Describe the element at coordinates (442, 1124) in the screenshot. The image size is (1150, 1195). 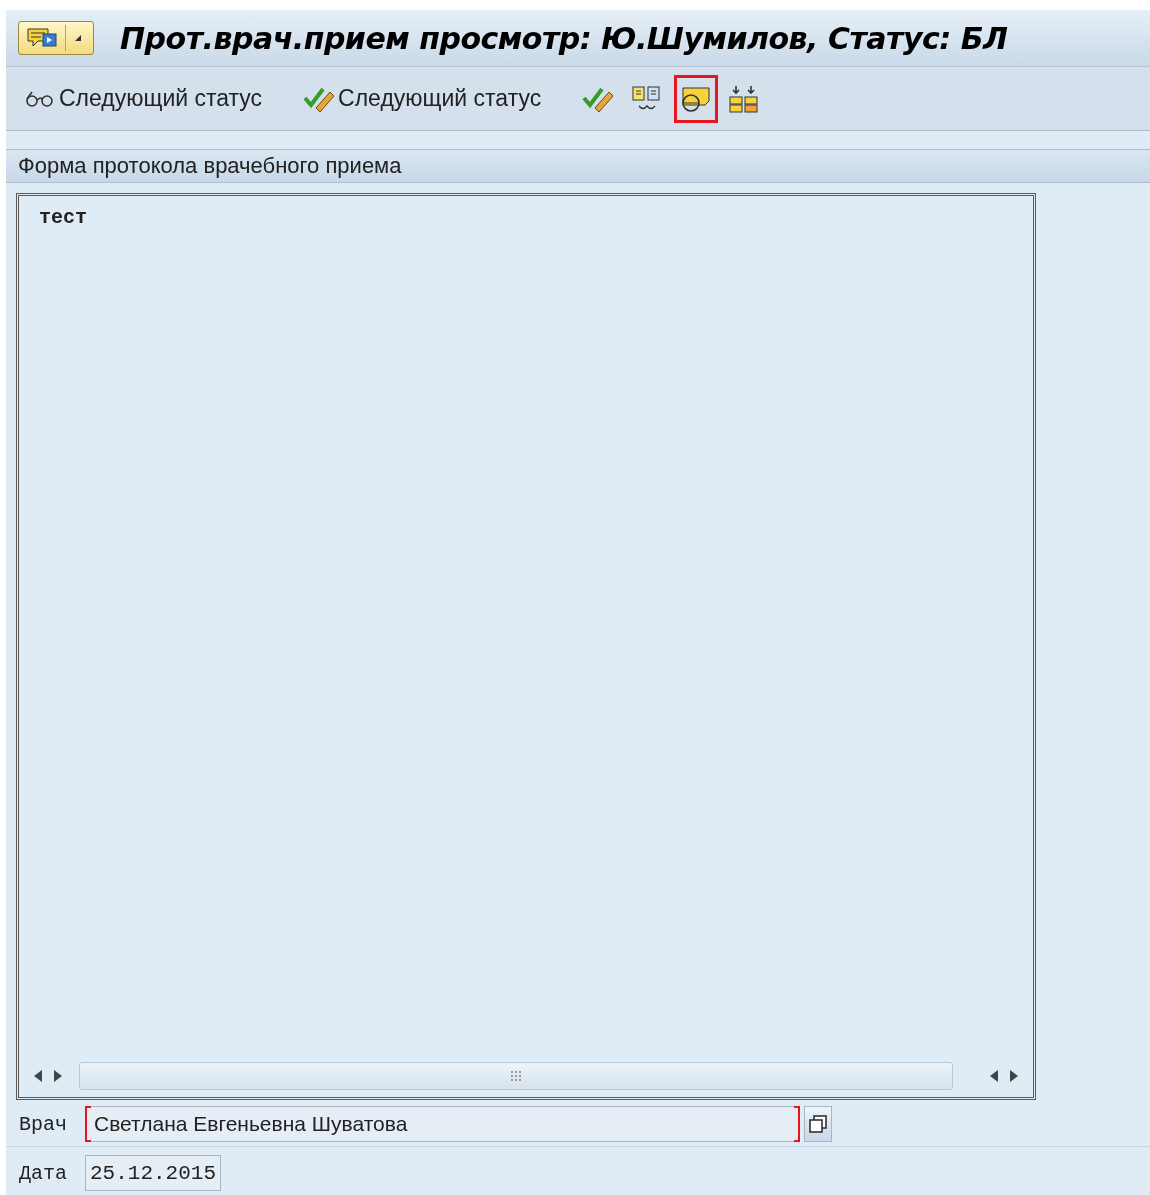
I see `input-field: Светлана Евгеньевна Шуватова` at that location.